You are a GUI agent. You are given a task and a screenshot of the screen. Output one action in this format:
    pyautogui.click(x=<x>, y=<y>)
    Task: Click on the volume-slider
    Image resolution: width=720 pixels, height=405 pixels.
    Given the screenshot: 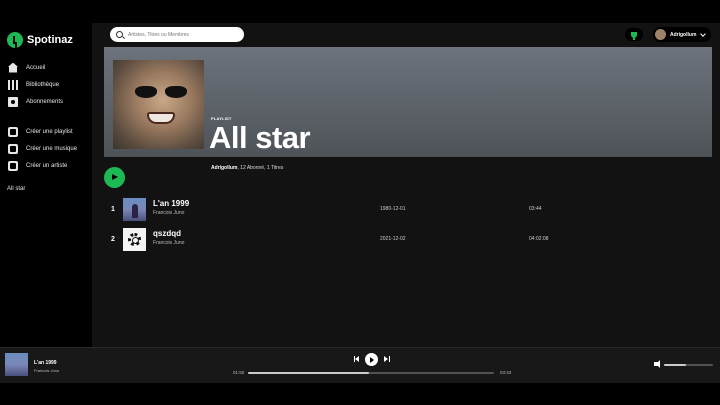 What is the action you would take?
    pyautogui.click(x=688, y=365)
    